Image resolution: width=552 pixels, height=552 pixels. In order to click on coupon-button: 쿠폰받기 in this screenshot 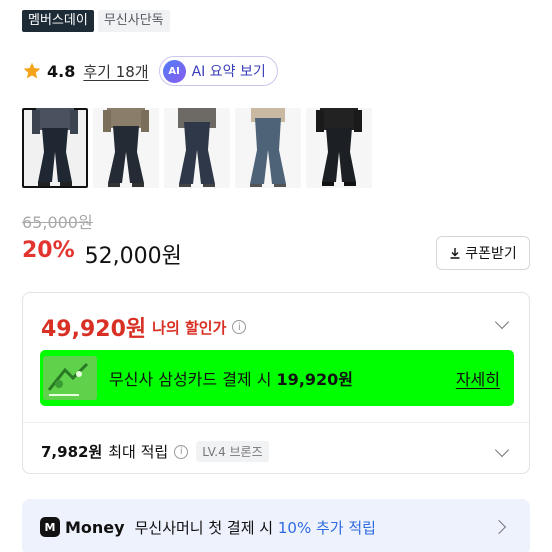, I will do `click(483, 253)`.